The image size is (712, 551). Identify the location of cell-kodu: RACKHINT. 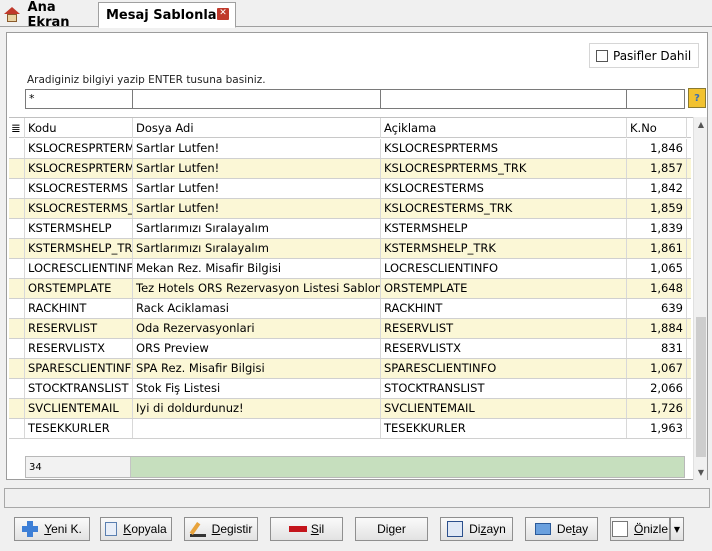
(79, 308).